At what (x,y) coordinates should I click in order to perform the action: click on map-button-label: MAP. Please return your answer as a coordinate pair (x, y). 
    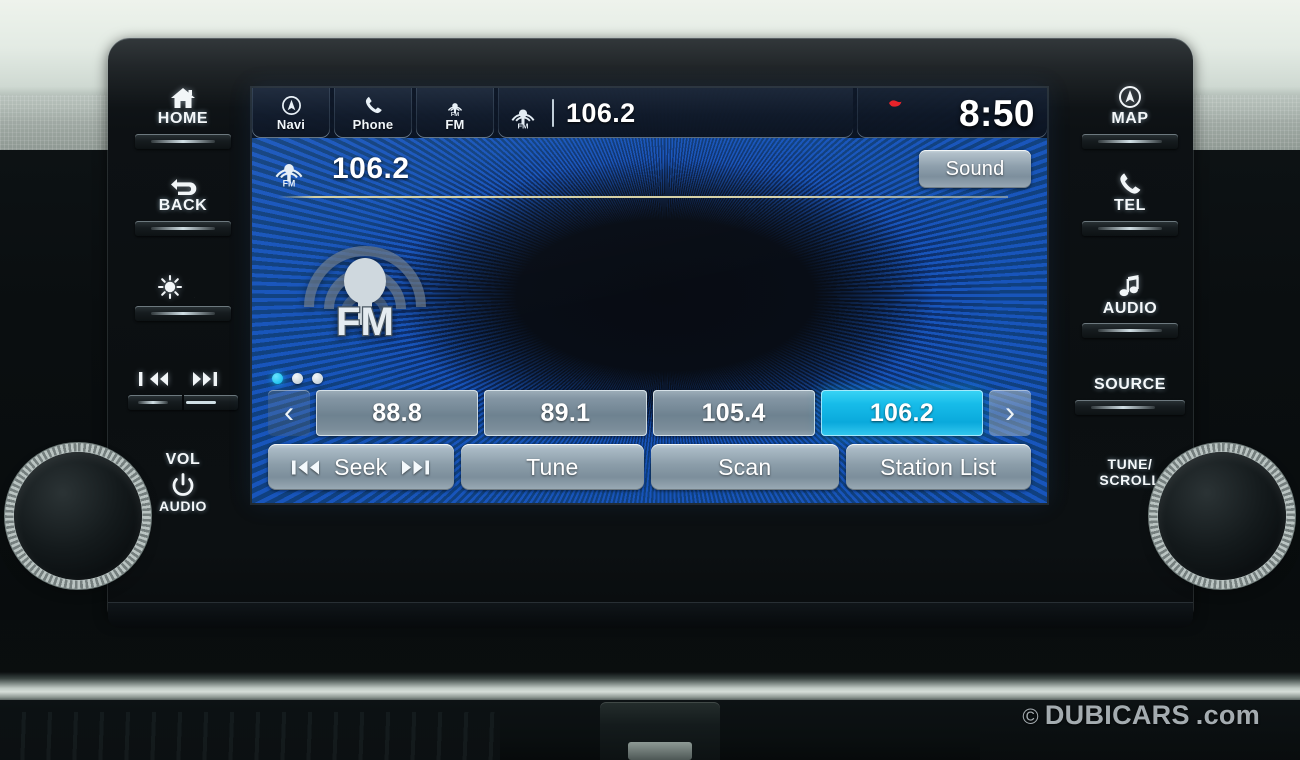
    Looking at the image, I should click on (1130, 118).